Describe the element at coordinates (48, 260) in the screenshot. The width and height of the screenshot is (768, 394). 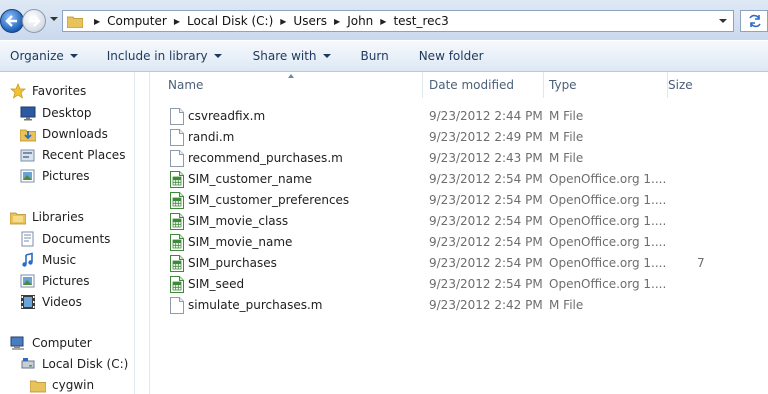
I see `nav-music: Music` at that location.